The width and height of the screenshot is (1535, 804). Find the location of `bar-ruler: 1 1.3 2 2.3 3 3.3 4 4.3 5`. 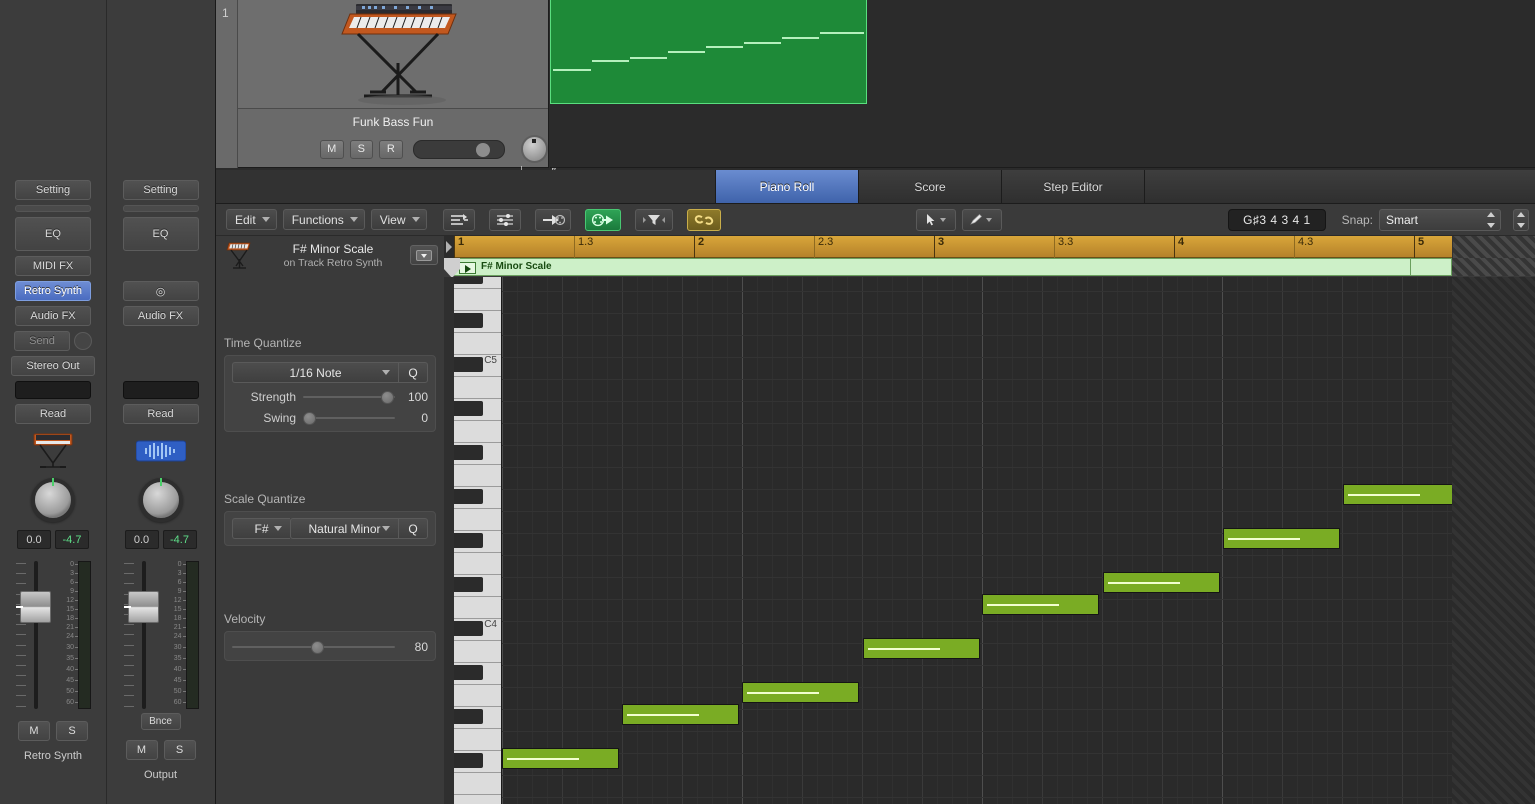

bar-ruler: 1 1.3 2 2.3 3 3.3 4 4.3 5 is located at coordinates (989, 247).